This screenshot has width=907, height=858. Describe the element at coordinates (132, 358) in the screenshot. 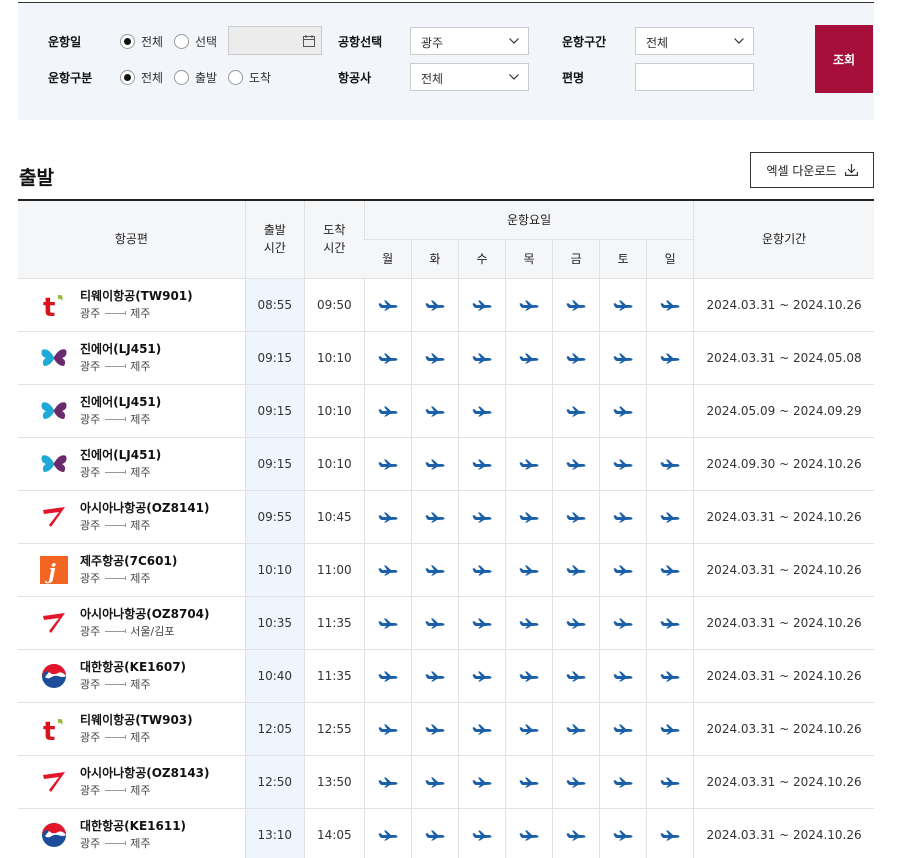

I see `flight-cell: 진에어(LJ451) 광주 제주` at that location.